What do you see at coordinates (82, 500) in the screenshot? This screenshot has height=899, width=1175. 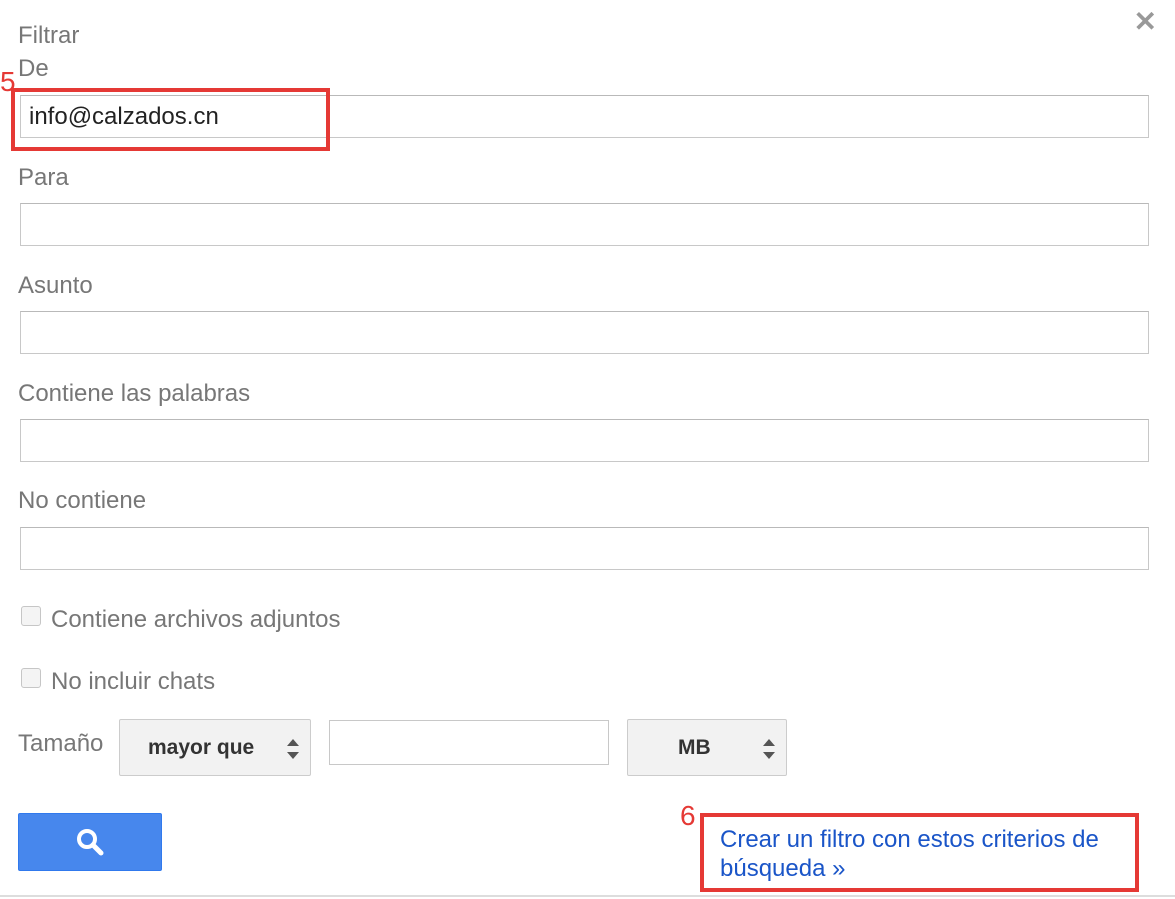 I see `doesnt-have-label: No contiene` at bounding box center [82, 500].